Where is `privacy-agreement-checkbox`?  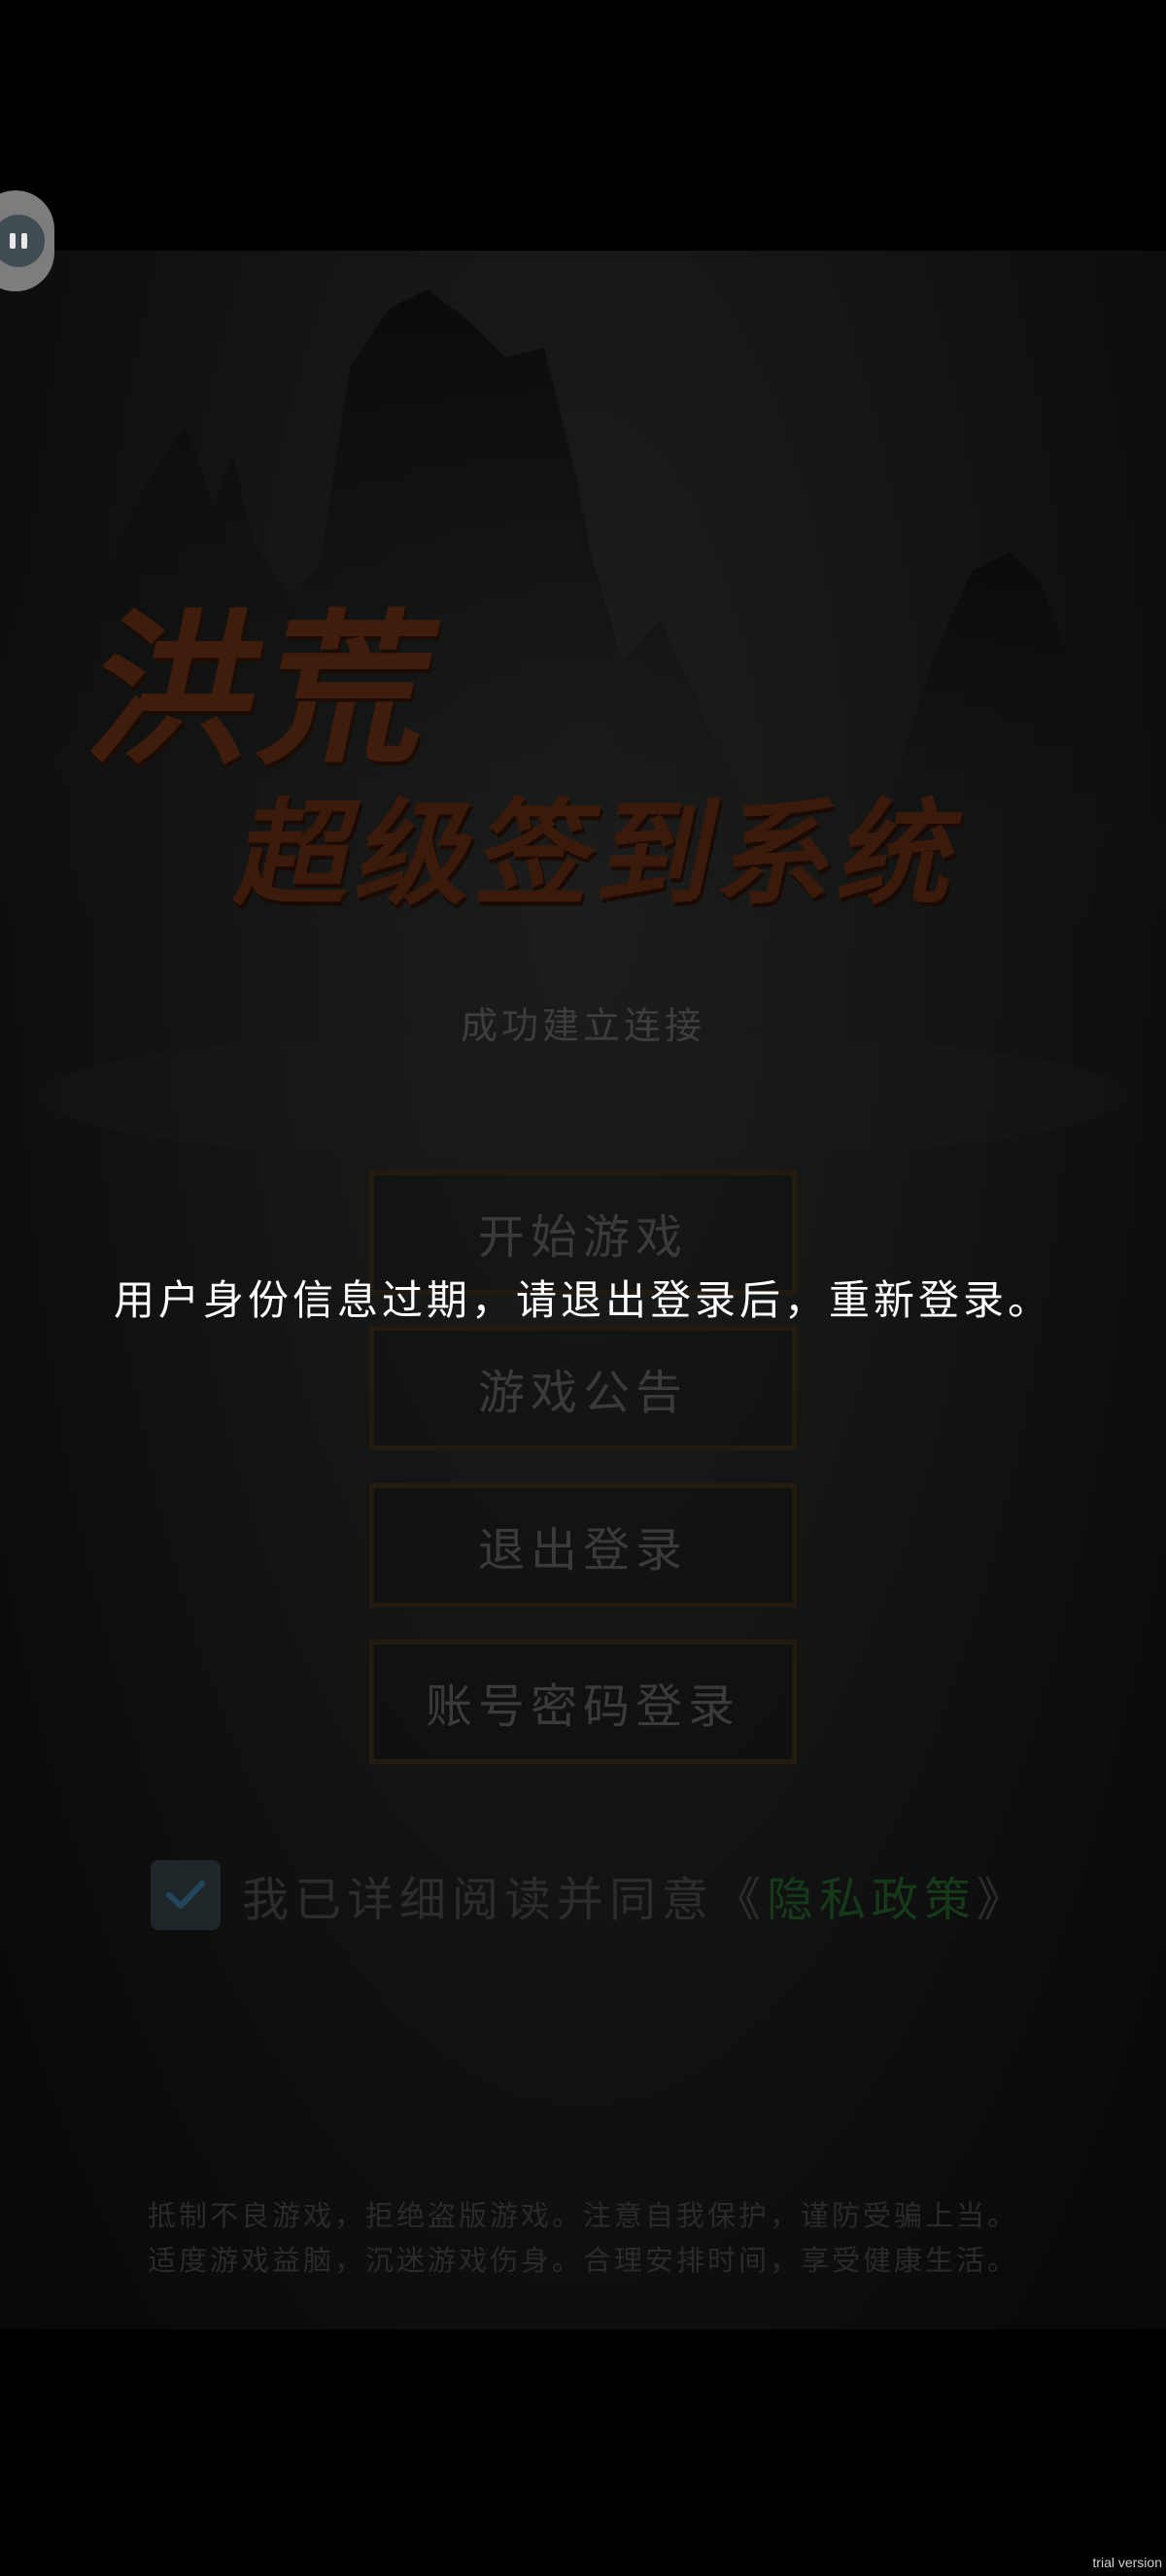
privacy-agreement-checkbox is located at coordinates (186, 1895).